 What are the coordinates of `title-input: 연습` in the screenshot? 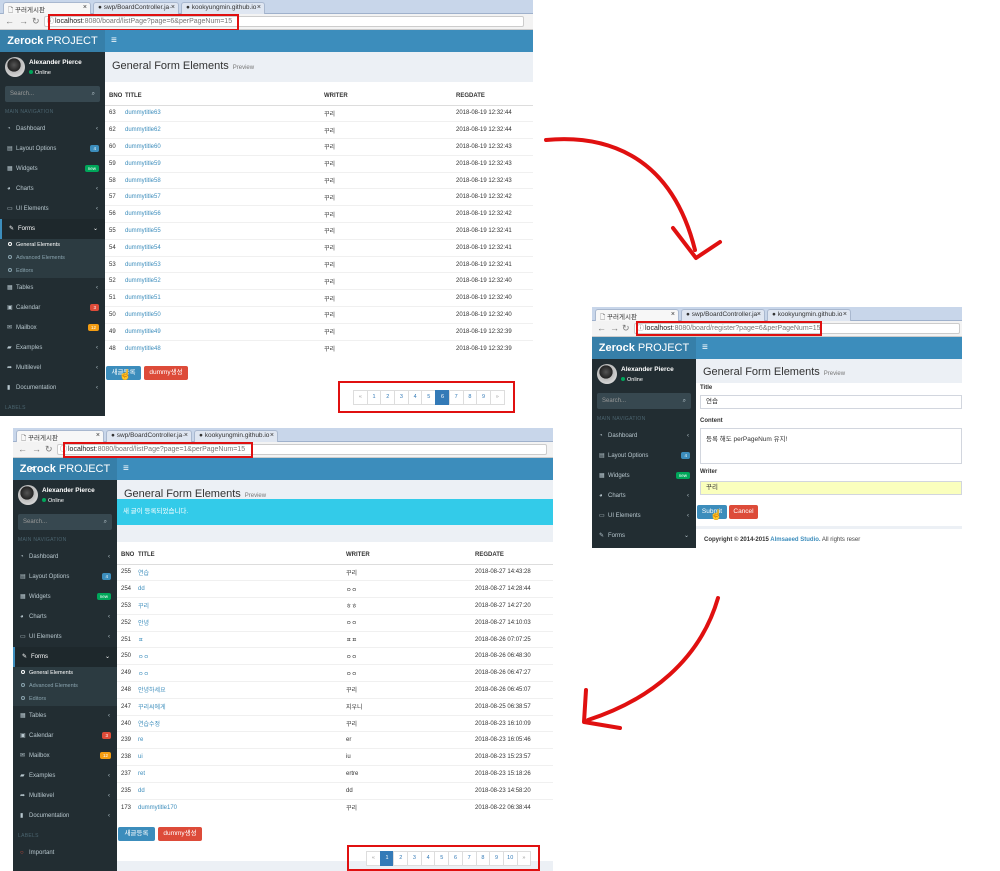 It's located at (831, 402).